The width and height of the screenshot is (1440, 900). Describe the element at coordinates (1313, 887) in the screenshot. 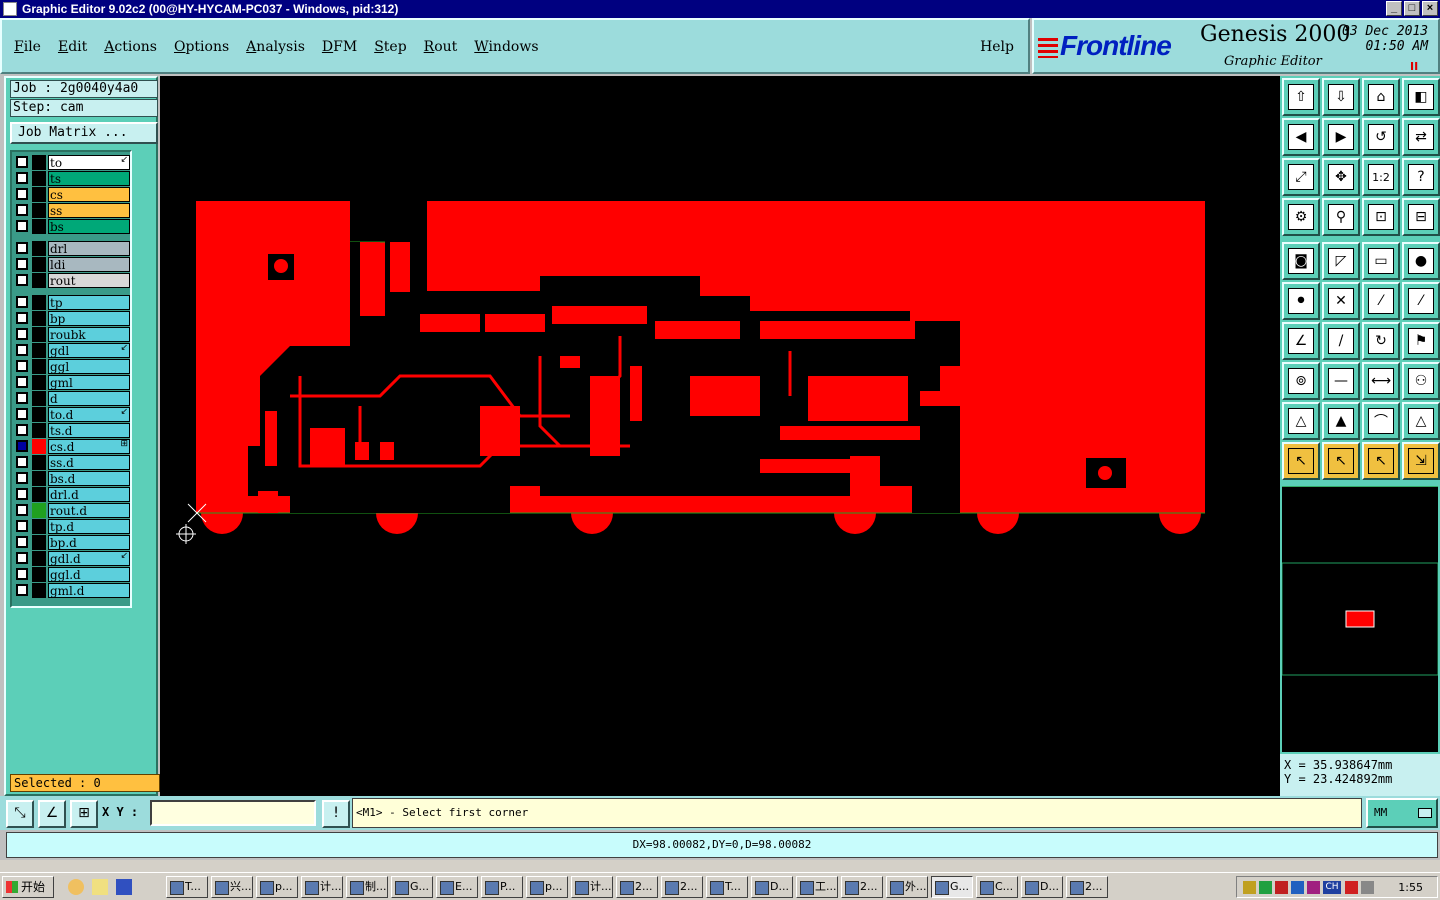

I see `tray-close-icon` at that location.